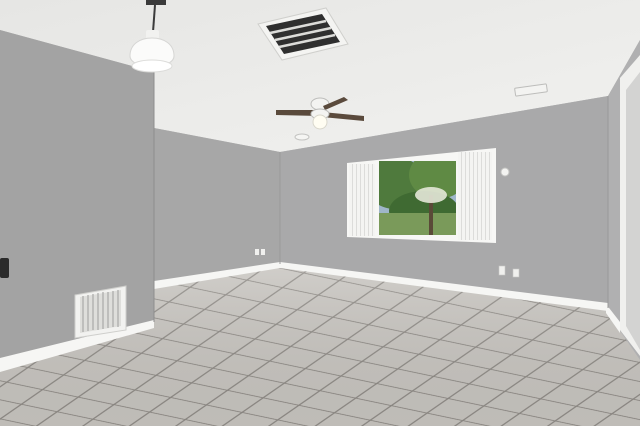 The image size is (640, 426). Describe the element at coordinates (4, 268) in the screenshot. I see `door-handle-icon` at that location.